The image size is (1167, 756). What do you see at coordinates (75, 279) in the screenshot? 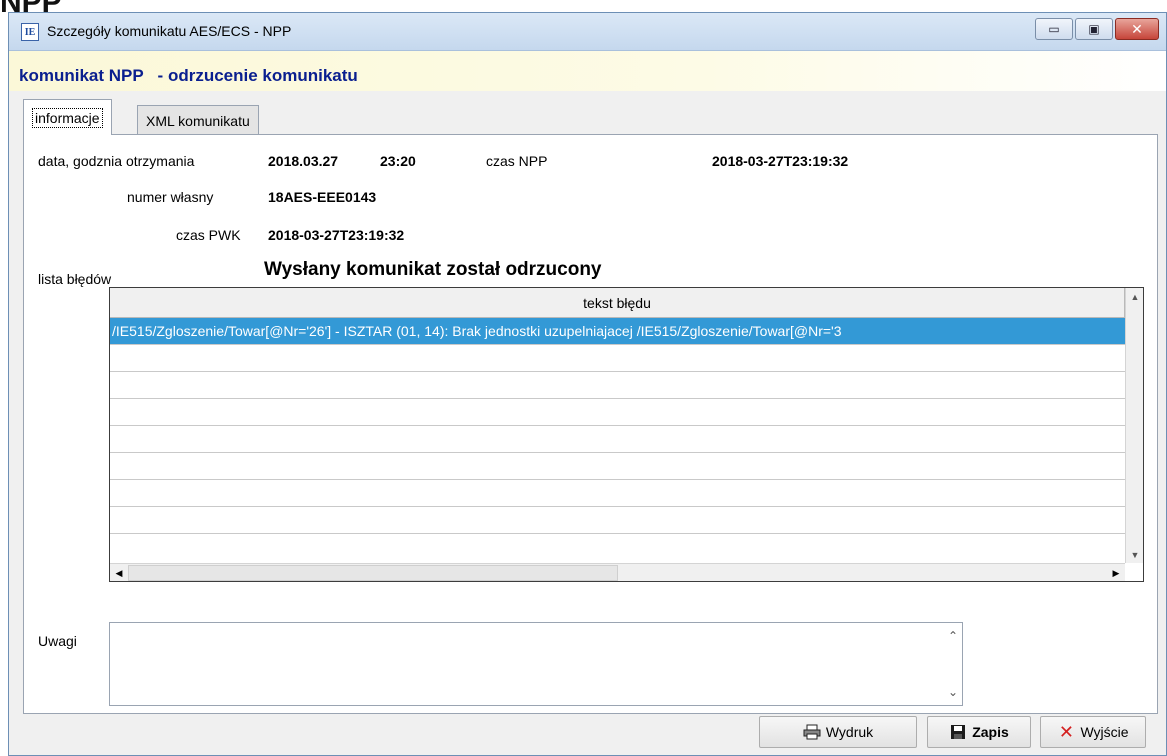
I see `error-list-label: lista błędów` at bounding box center [75, 279].